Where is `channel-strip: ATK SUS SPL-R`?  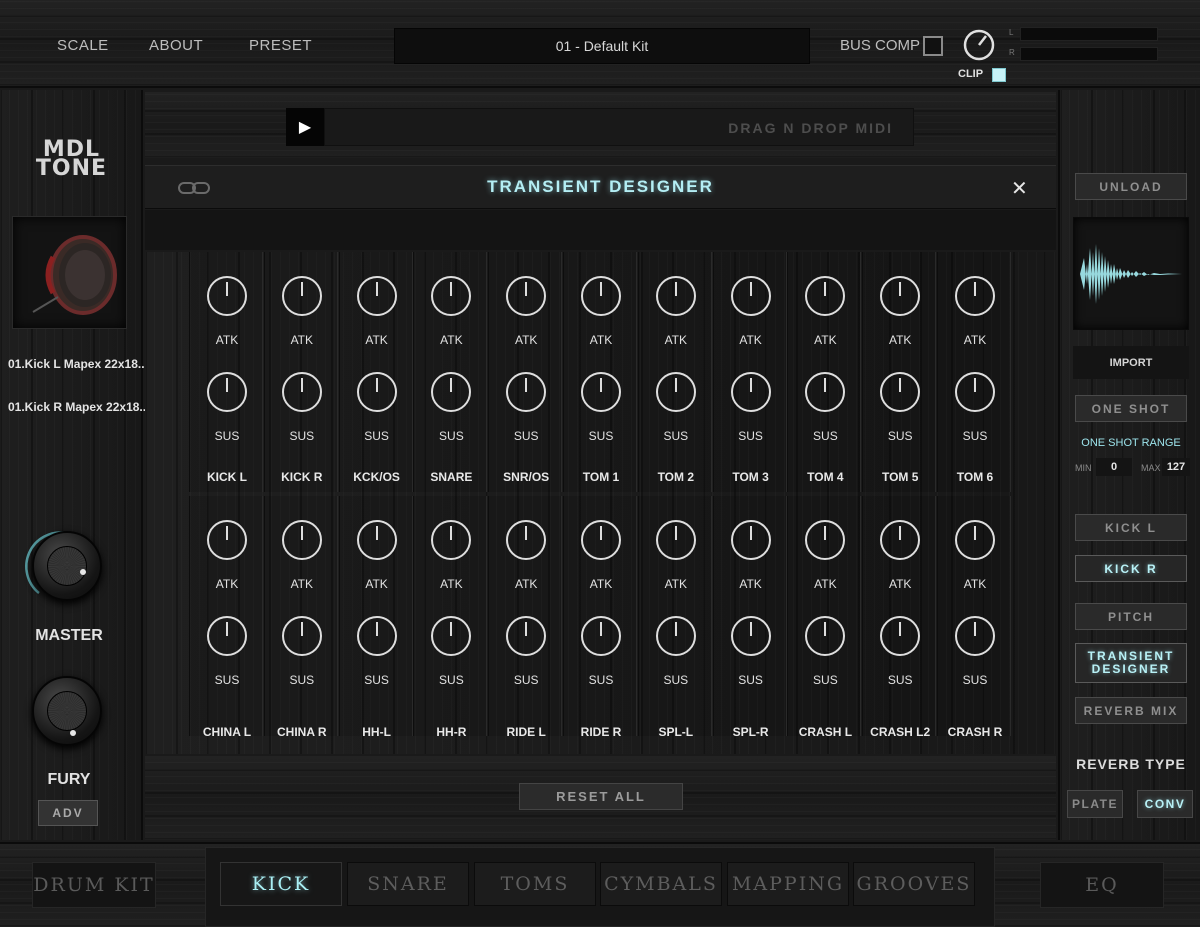
channel-strip: ATK SUS SPL-R is located at coordinates (749, 617).